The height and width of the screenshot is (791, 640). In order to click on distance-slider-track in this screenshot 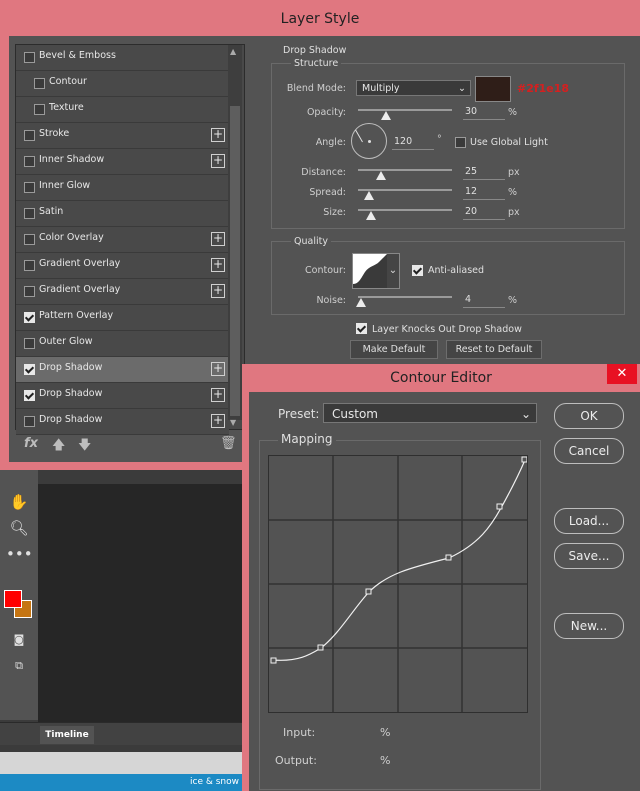, I will do `click(405, 170)`.